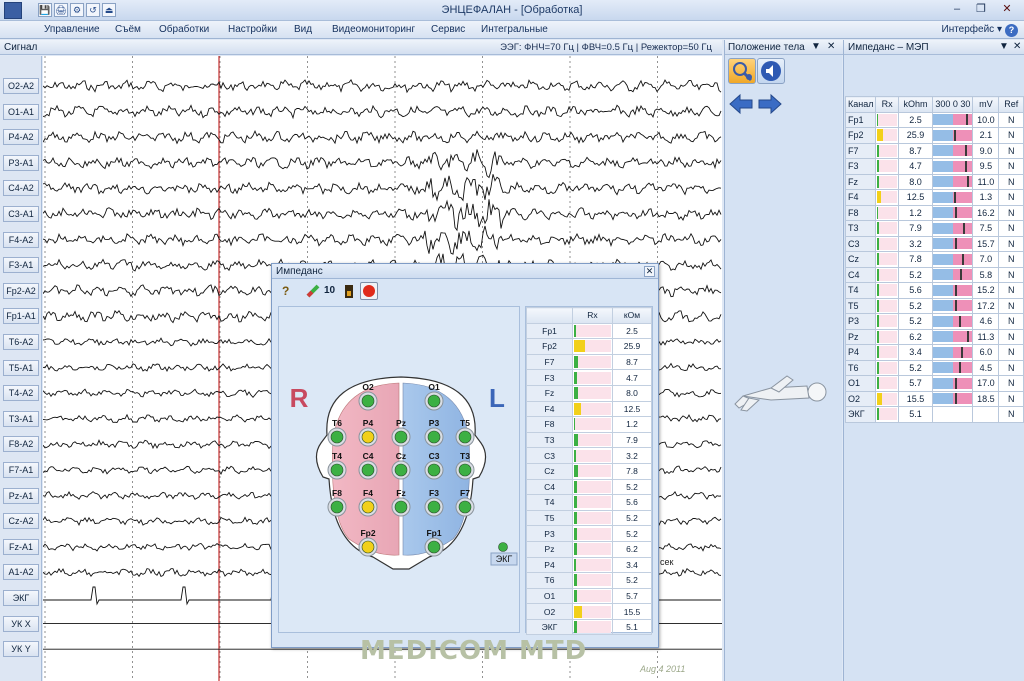 This screenshot has height=681, width=1024. I want to click on channel-label: P3-A1, so click(21, 162).